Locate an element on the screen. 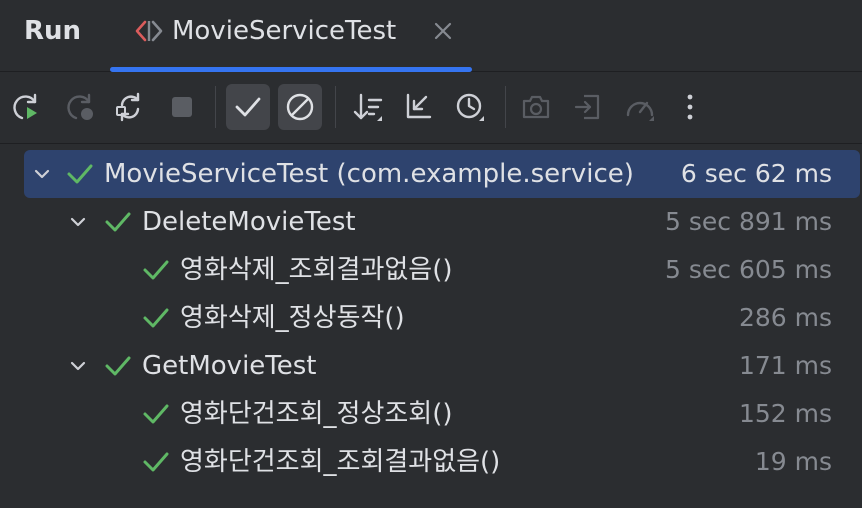 The height and width of the screenshot is (508, 862). sort-icon is located at coordinates (368, 107).